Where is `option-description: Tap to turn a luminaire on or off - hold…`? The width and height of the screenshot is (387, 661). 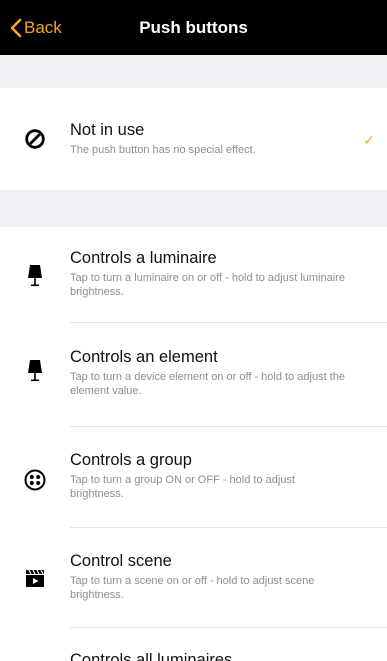 option-description: Tap to turn a luminaire on or off - hold… is located at coordinates (207, 285).